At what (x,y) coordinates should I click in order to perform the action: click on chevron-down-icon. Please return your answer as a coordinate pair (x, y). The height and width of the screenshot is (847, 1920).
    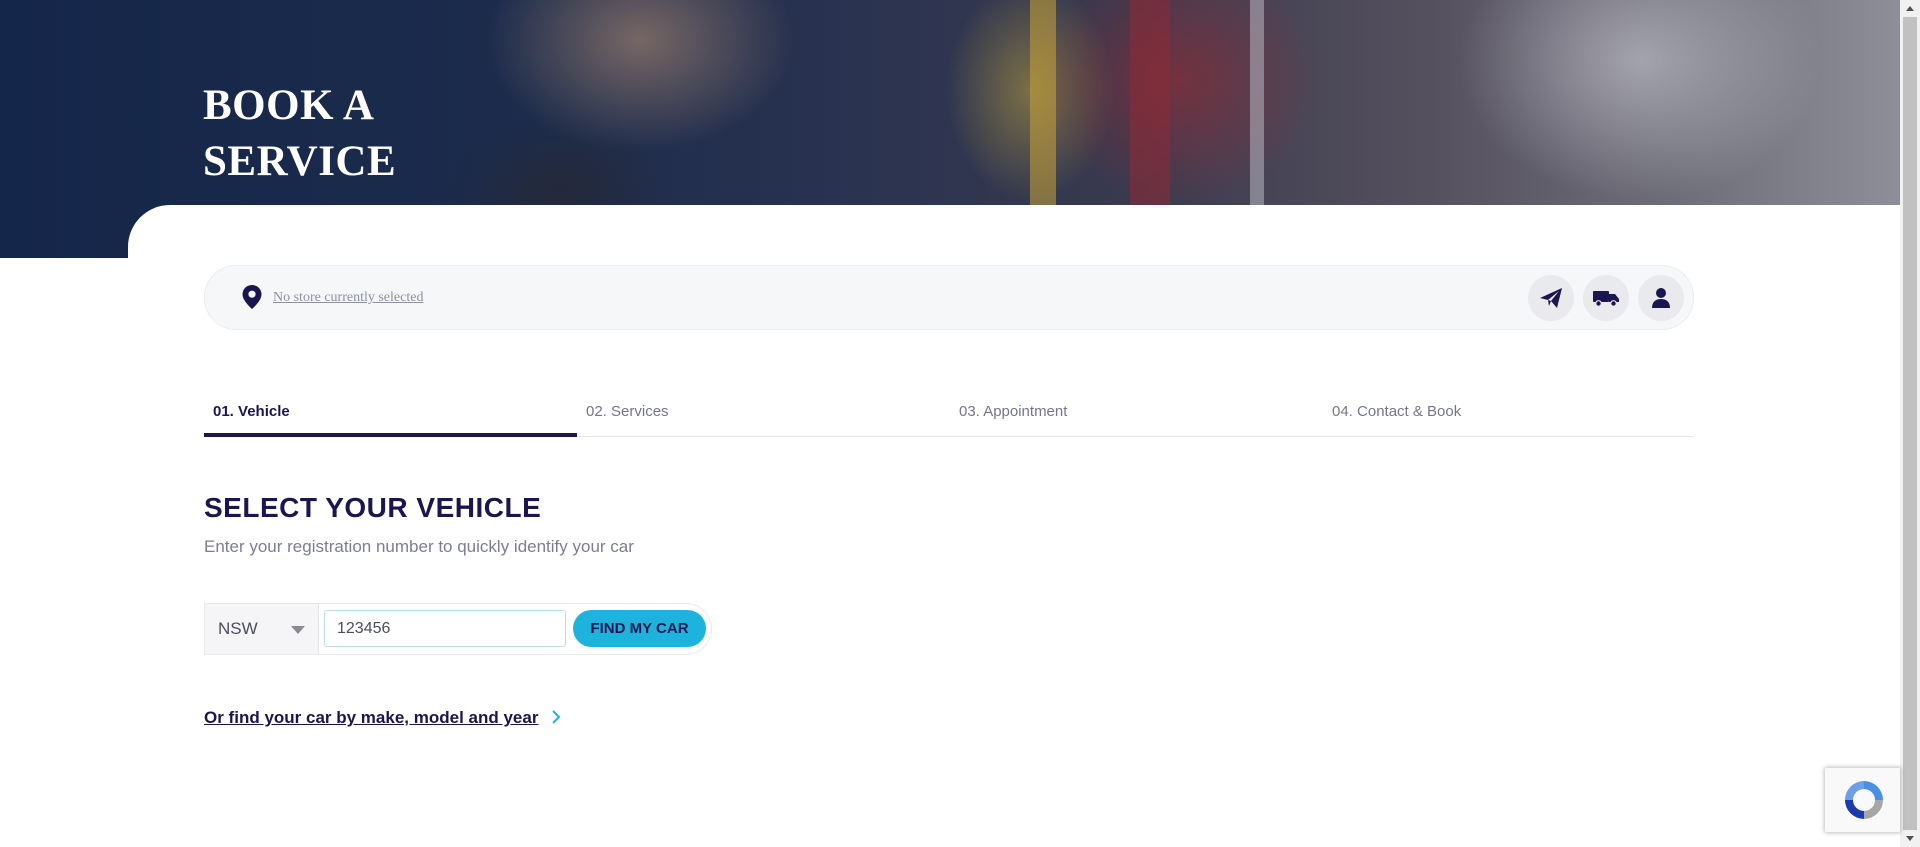
    Looking at the image, I should click on (298, 630).